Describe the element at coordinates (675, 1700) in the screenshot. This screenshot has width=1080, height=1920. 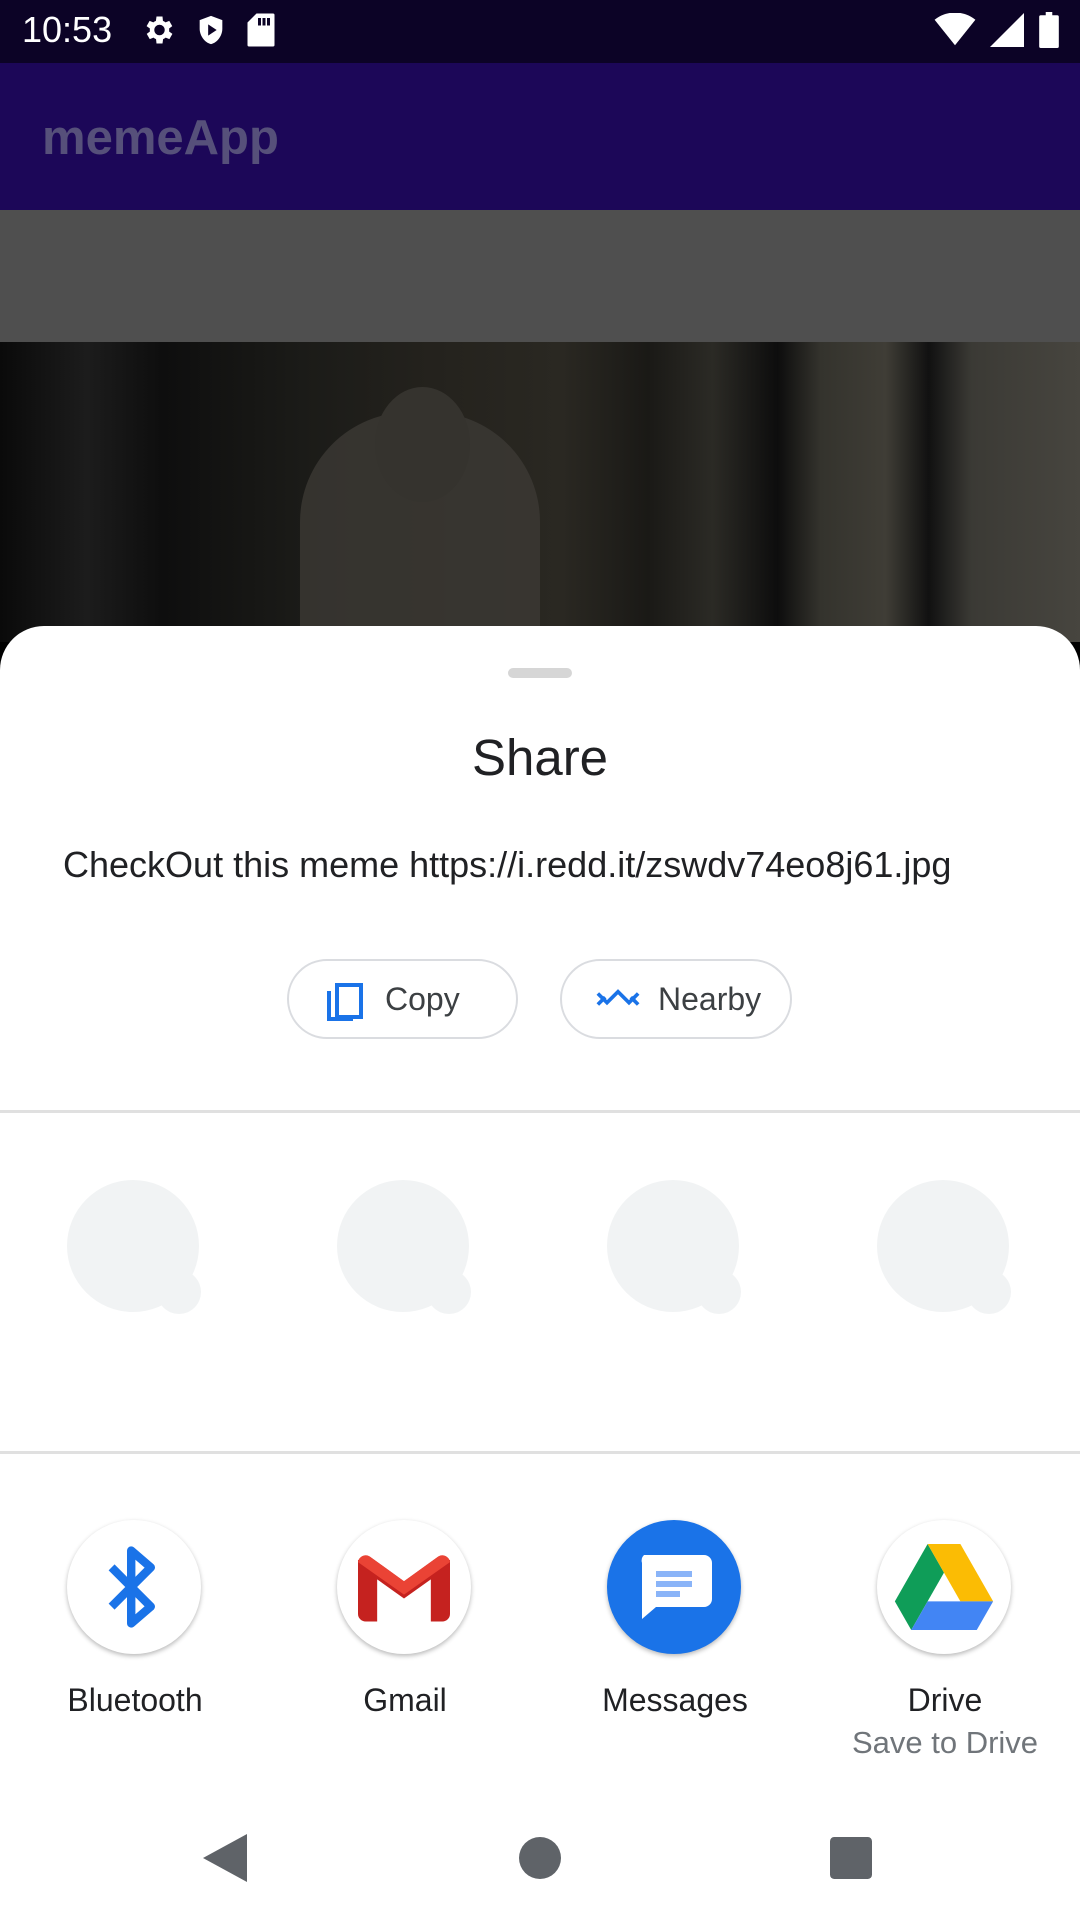
I see `app-label: Messages` at that location.